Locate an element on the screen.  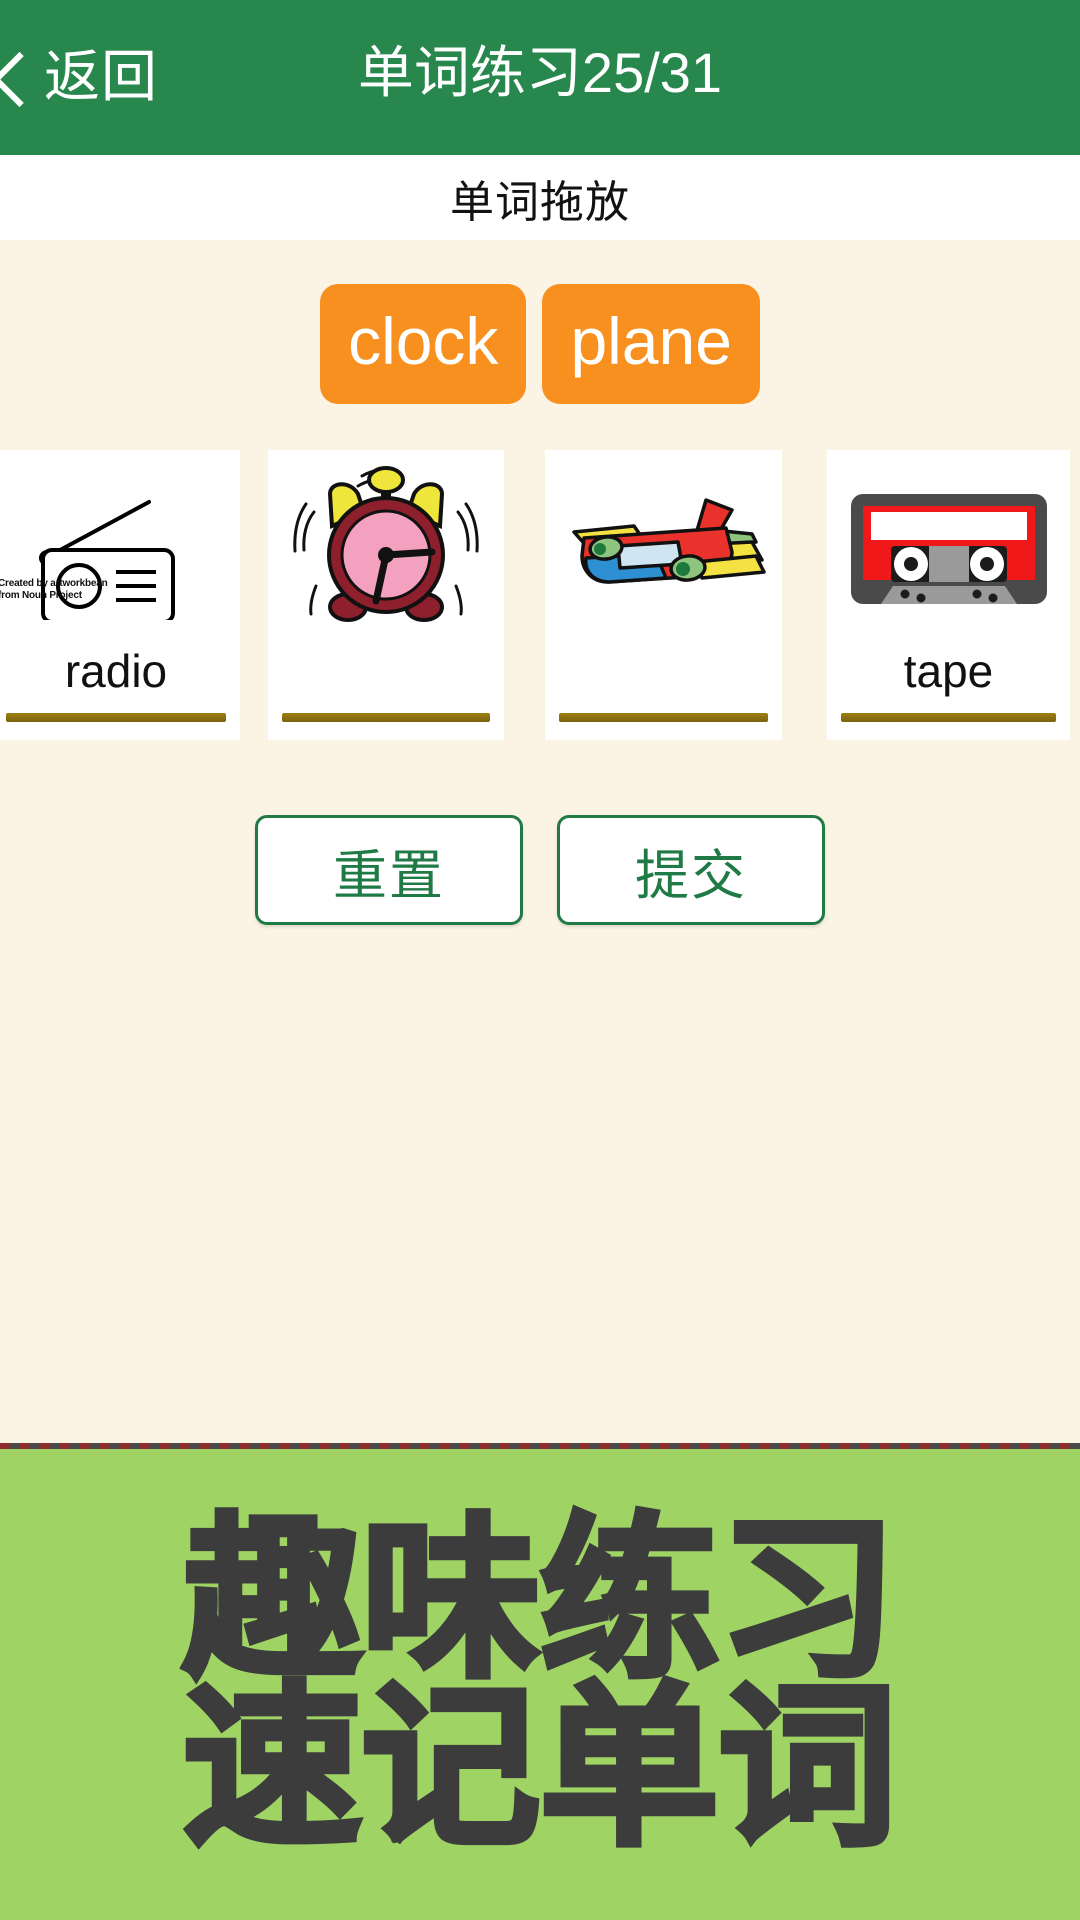
promo-banner-line-1: 趣味练习 is located at coordinates (540, 1600).